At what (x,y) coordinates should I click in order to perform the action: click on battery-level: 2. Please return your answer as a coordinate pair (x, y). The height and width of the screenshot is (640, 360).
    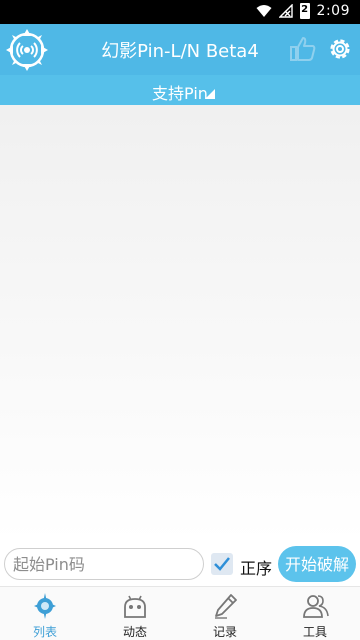
    Looking at the image, I should click on (305, 9).